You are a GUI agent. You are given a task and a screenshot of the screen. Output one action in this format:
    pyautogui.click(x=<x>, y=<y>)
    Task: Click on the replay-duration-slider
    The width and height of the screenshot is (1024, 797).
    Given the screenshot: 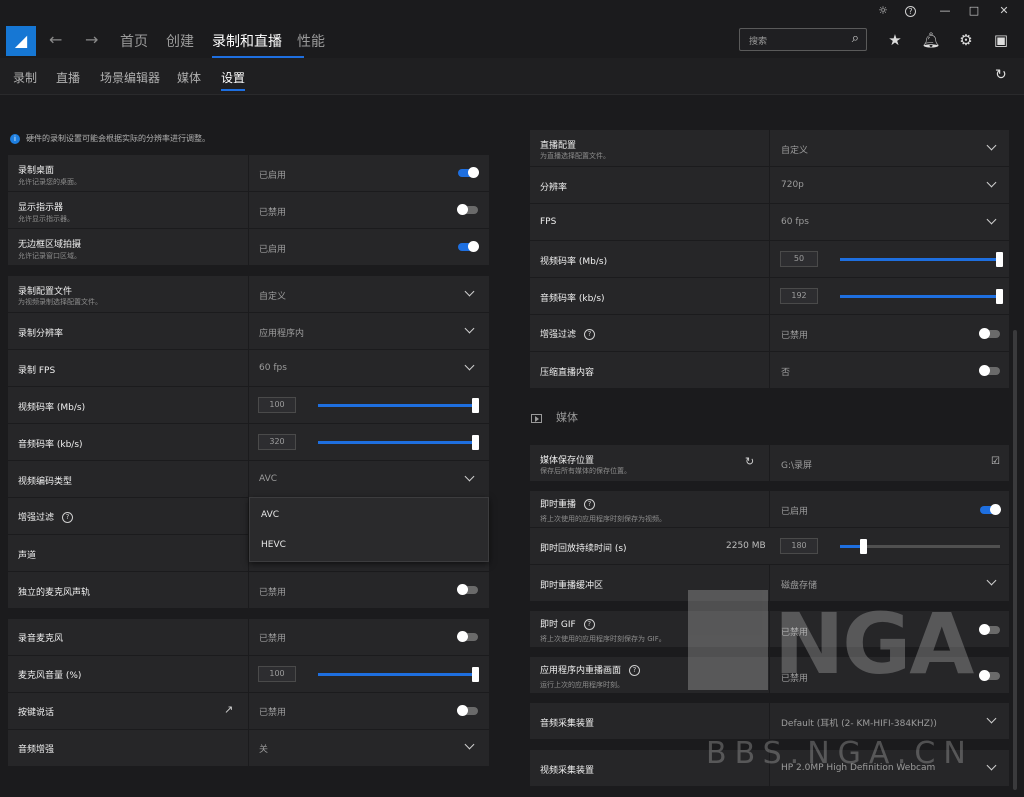 What is the action you would take?
    pyautogui.click(x=920, y=546)
    